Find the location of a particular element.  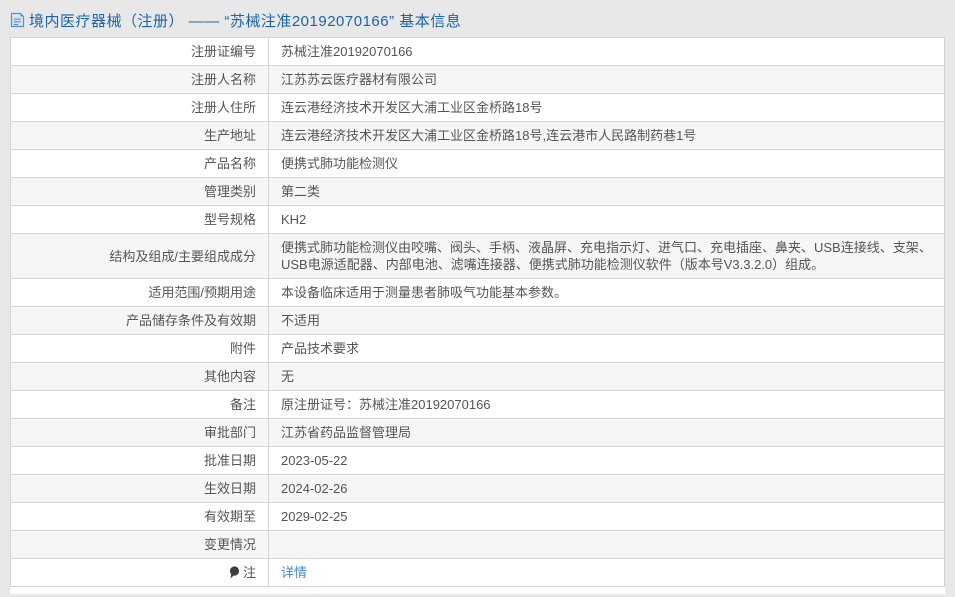

row-value: KH2 is located at coordinates (606, 219).